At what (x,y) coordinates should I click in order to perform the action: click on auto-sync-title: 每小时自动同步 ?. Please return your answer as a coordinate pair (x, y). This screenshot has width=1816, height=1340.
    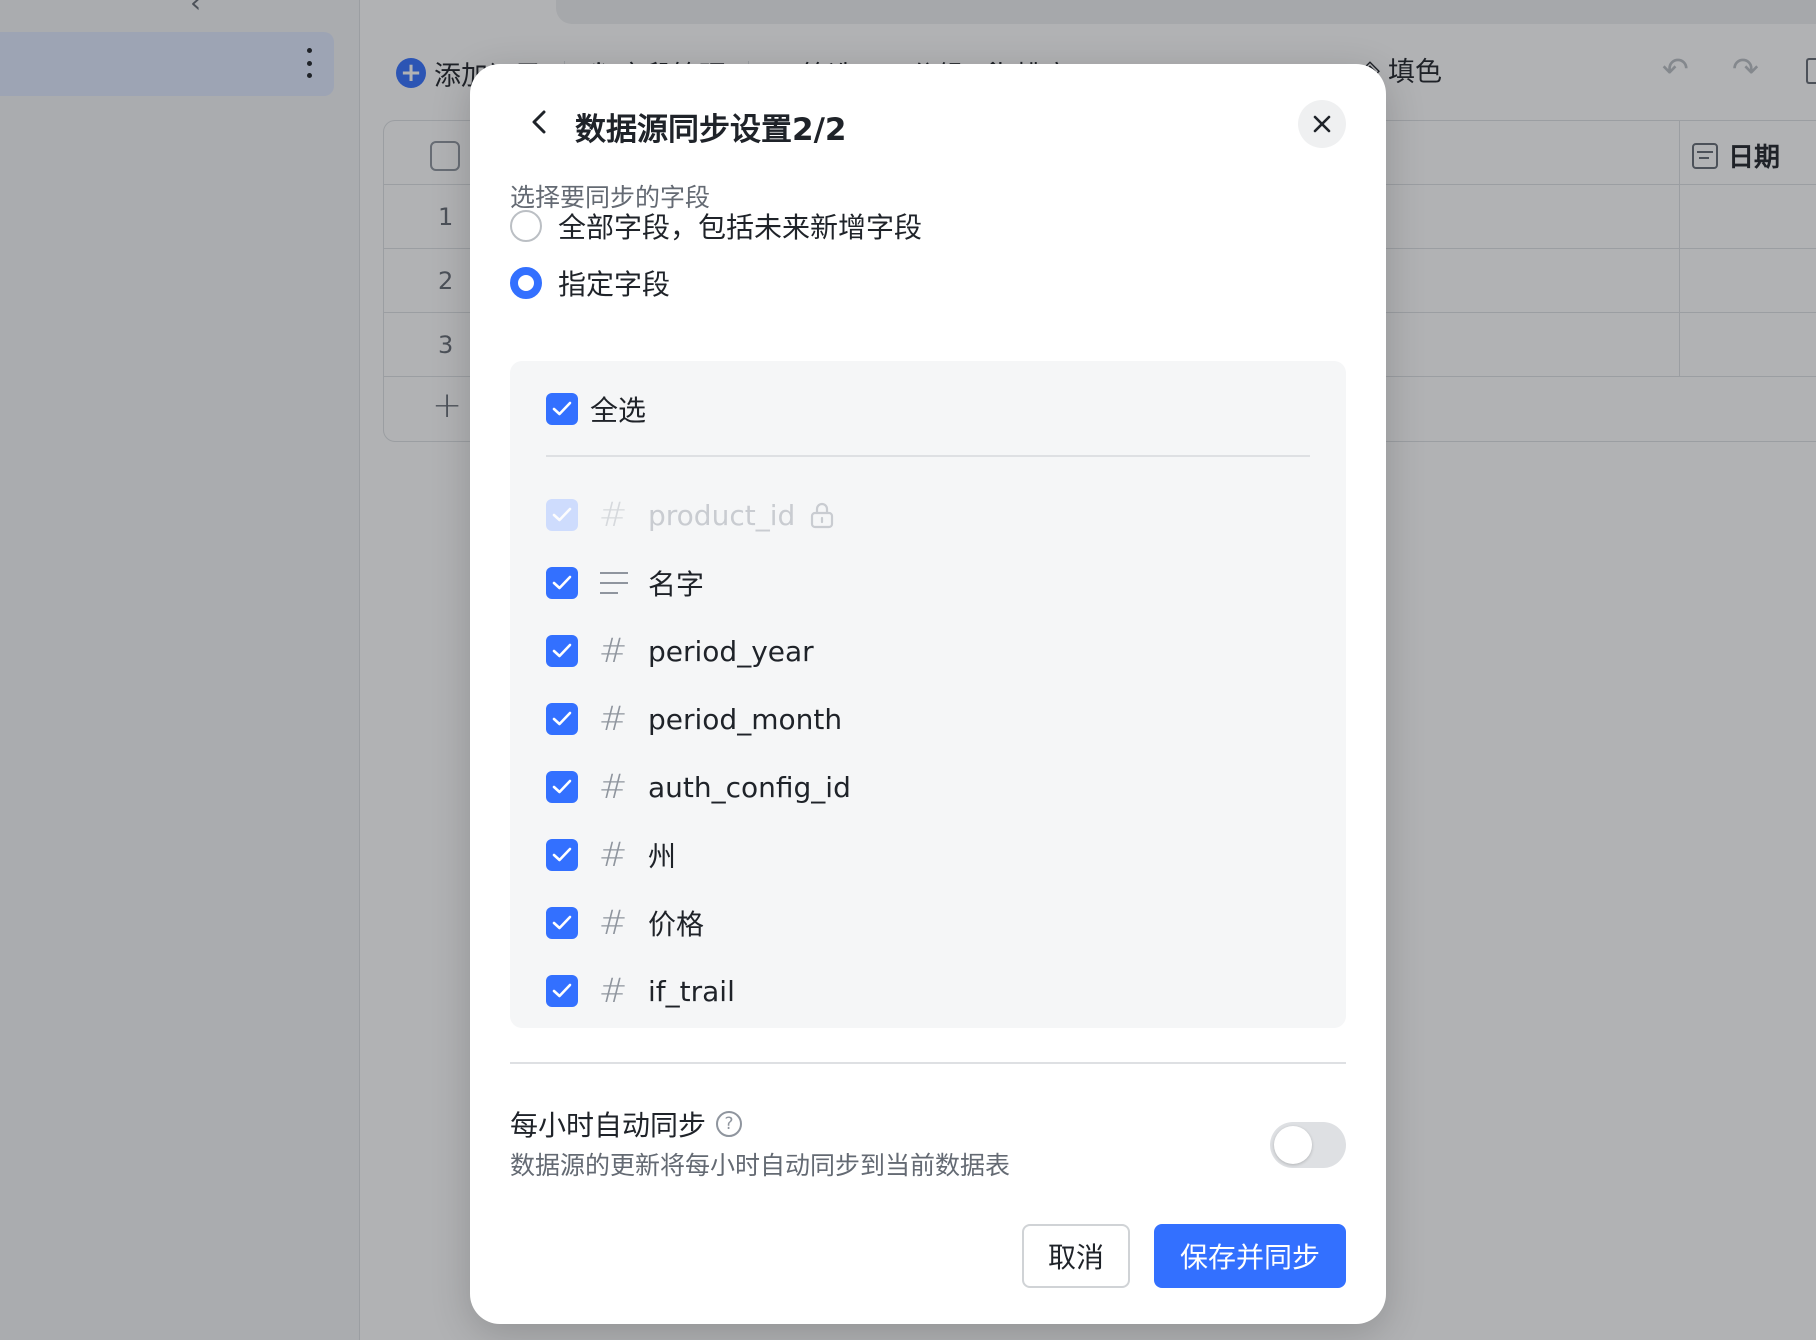
    Looking at the image, I should click on (626, 1124).